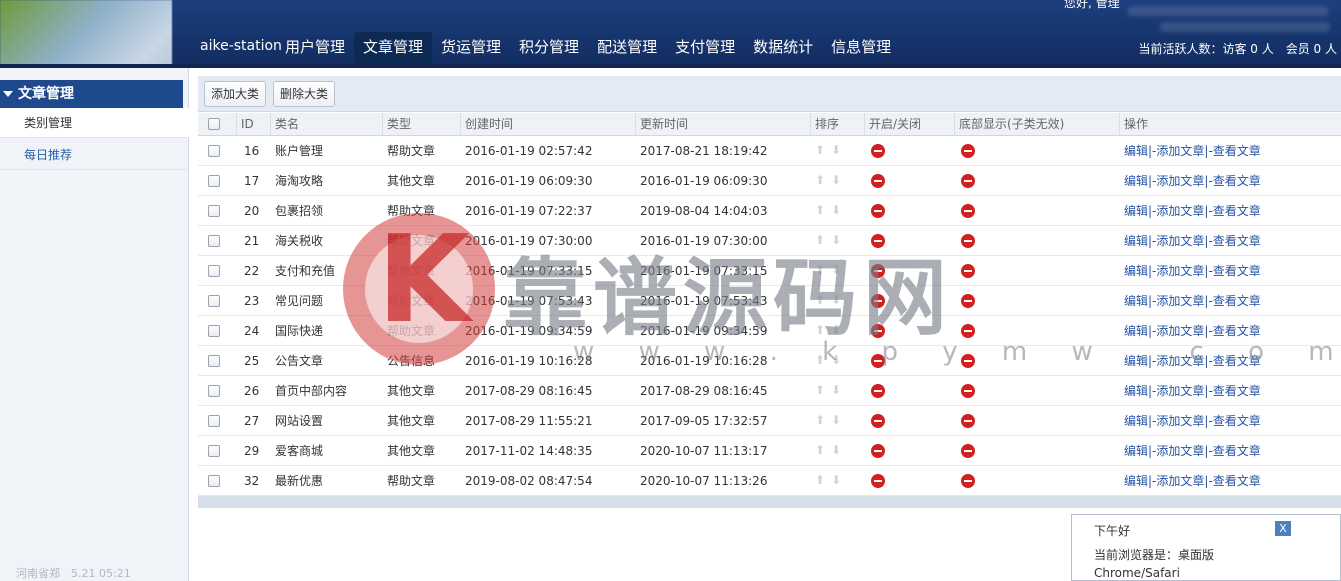  Describe the element at coordinates (471, 48) in the screenshot. I see `nav-item-shipping: 货运管理` at that location.